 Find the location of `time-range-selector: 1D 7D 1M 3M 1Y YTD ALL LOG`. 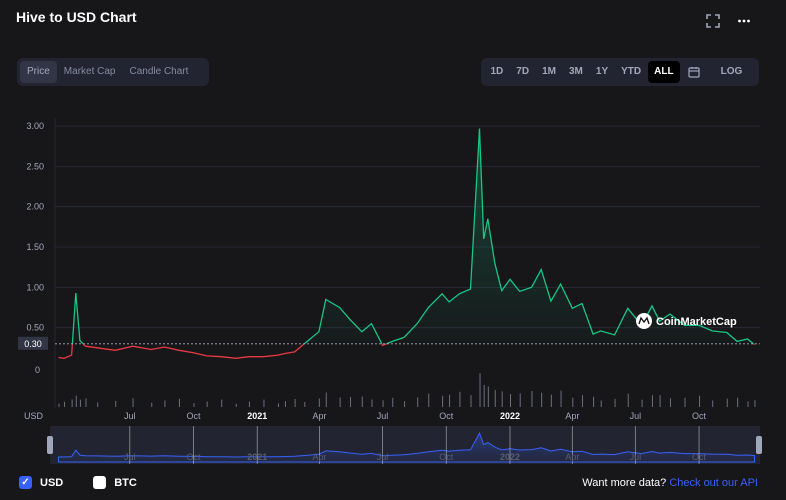

time-range-selector: 1D 7D 1M 3M 1Y YTD ALL LOG is located at coordinates (620, 72).